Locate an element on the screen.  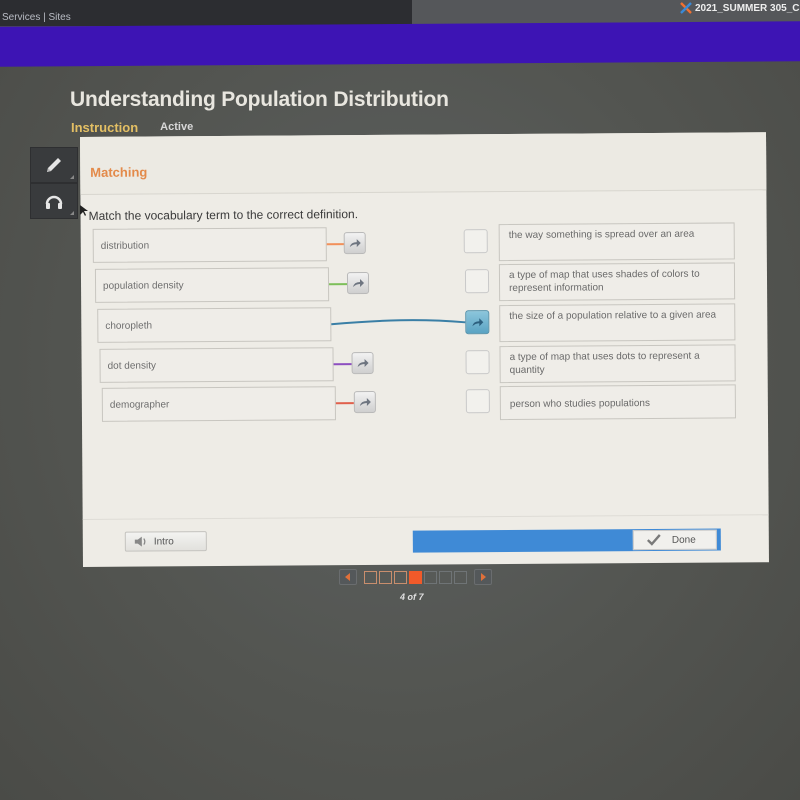
lesson-tabs: Instruction Active is located at coordinates (132, 127).